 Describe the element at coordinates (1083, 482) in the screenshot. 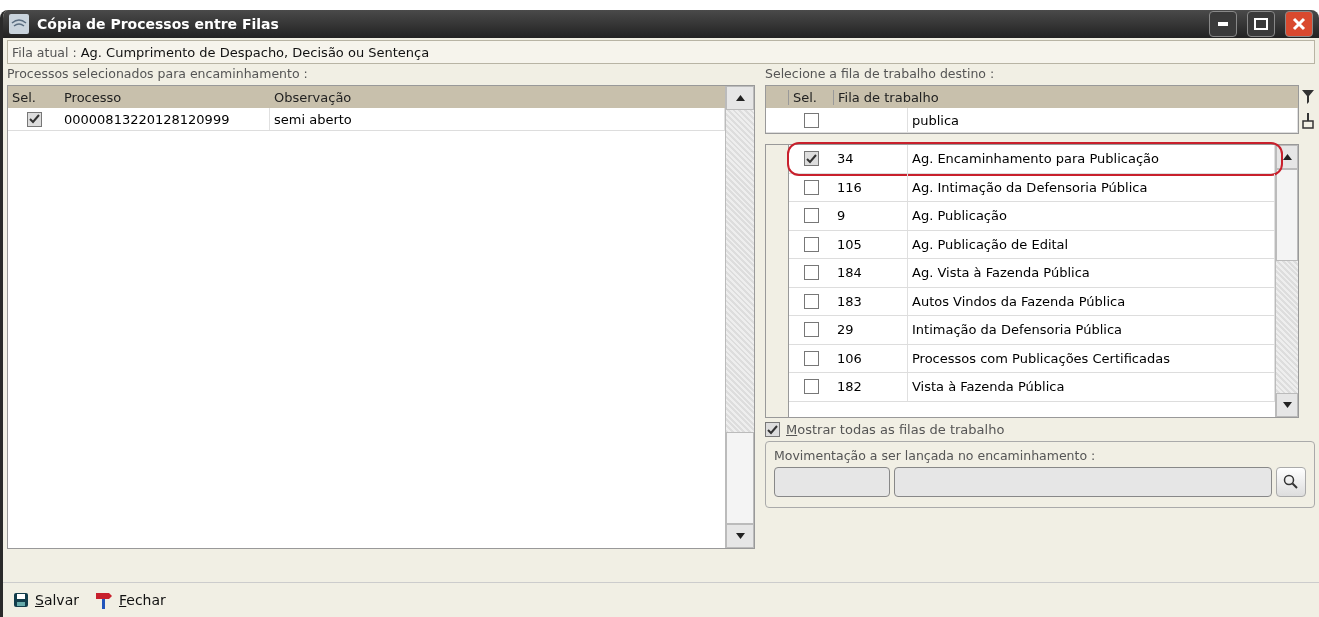

I see `description-field` at that location.